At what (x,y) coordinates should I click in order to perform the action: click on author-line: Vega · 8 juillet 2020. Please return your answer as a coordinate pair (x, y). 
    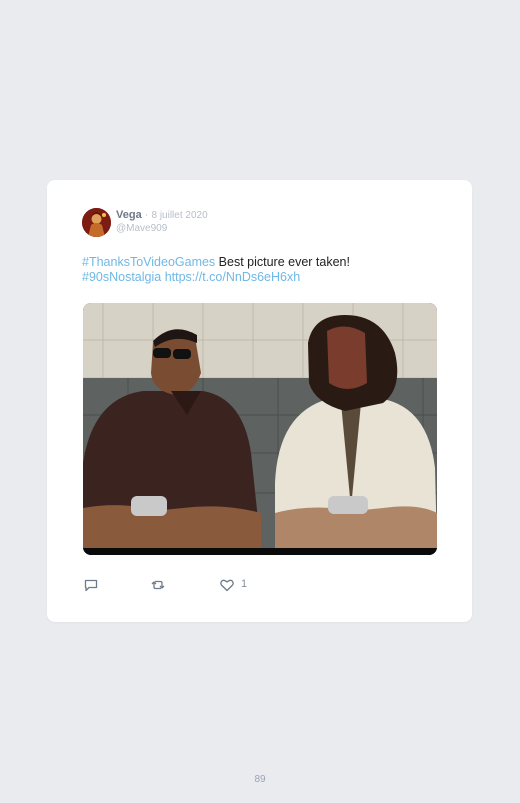
    Looking at the image, I should click on (162, 215).